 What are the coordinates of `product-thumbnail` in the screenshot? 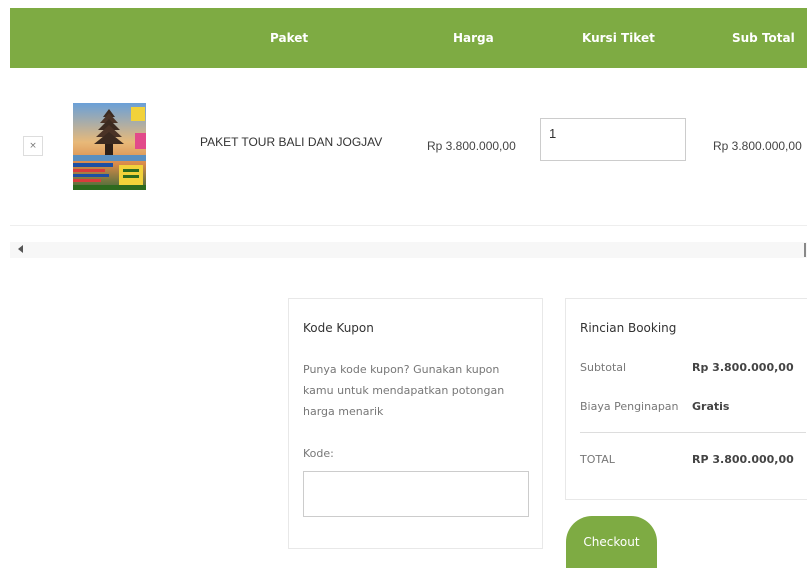 It's located at (109, 146).